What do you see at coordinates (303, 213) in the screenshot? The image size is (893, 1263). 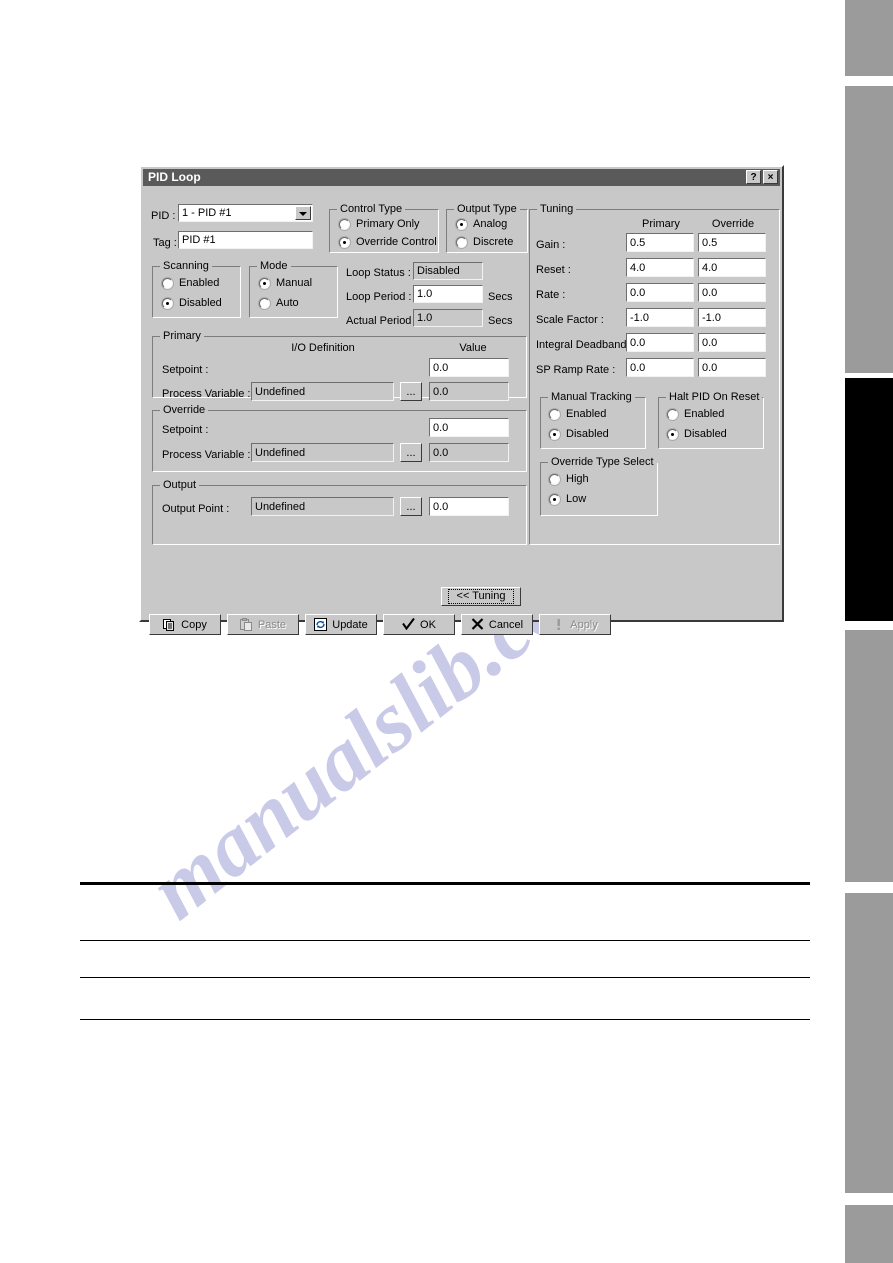 I see `chevron-down-icon` at bounding box center [303, 213].